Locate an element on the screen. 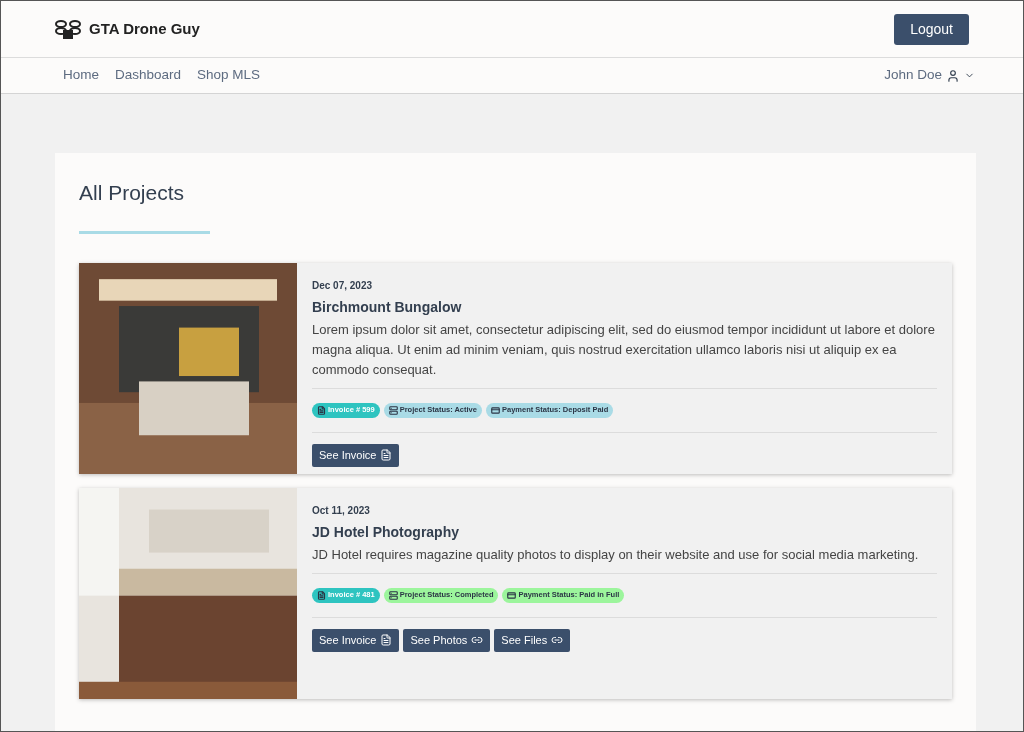 The width and height of the screenshot is (1024, 732). project-name: Birchmount Bungalow is located at coordinates (387, 307).